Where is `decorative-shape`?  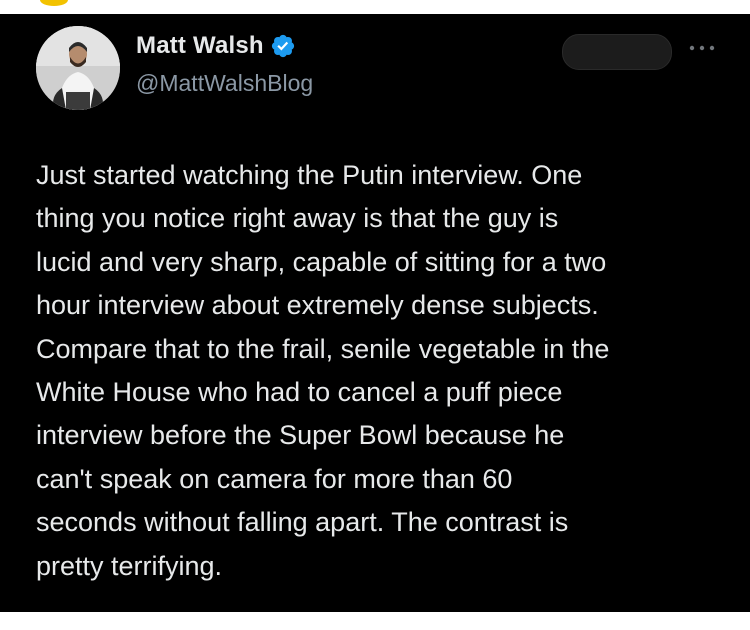
decorative-shape is located at coordinates (54, 3).